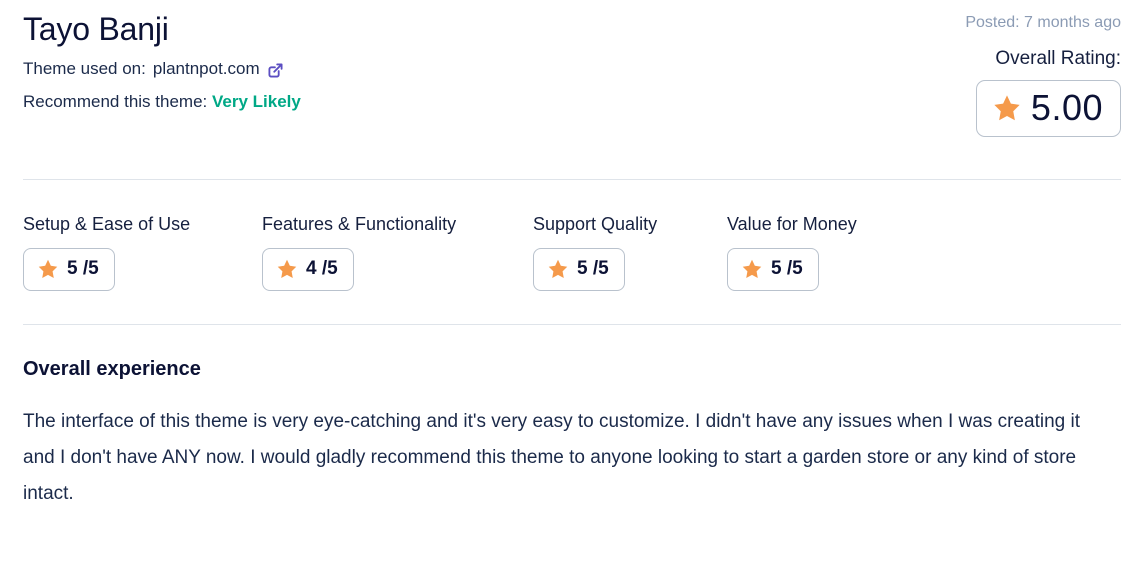 This screenshot has width=1144, height=565. I want to click on overall-rating-box: 5.00, so click(1048, 108).